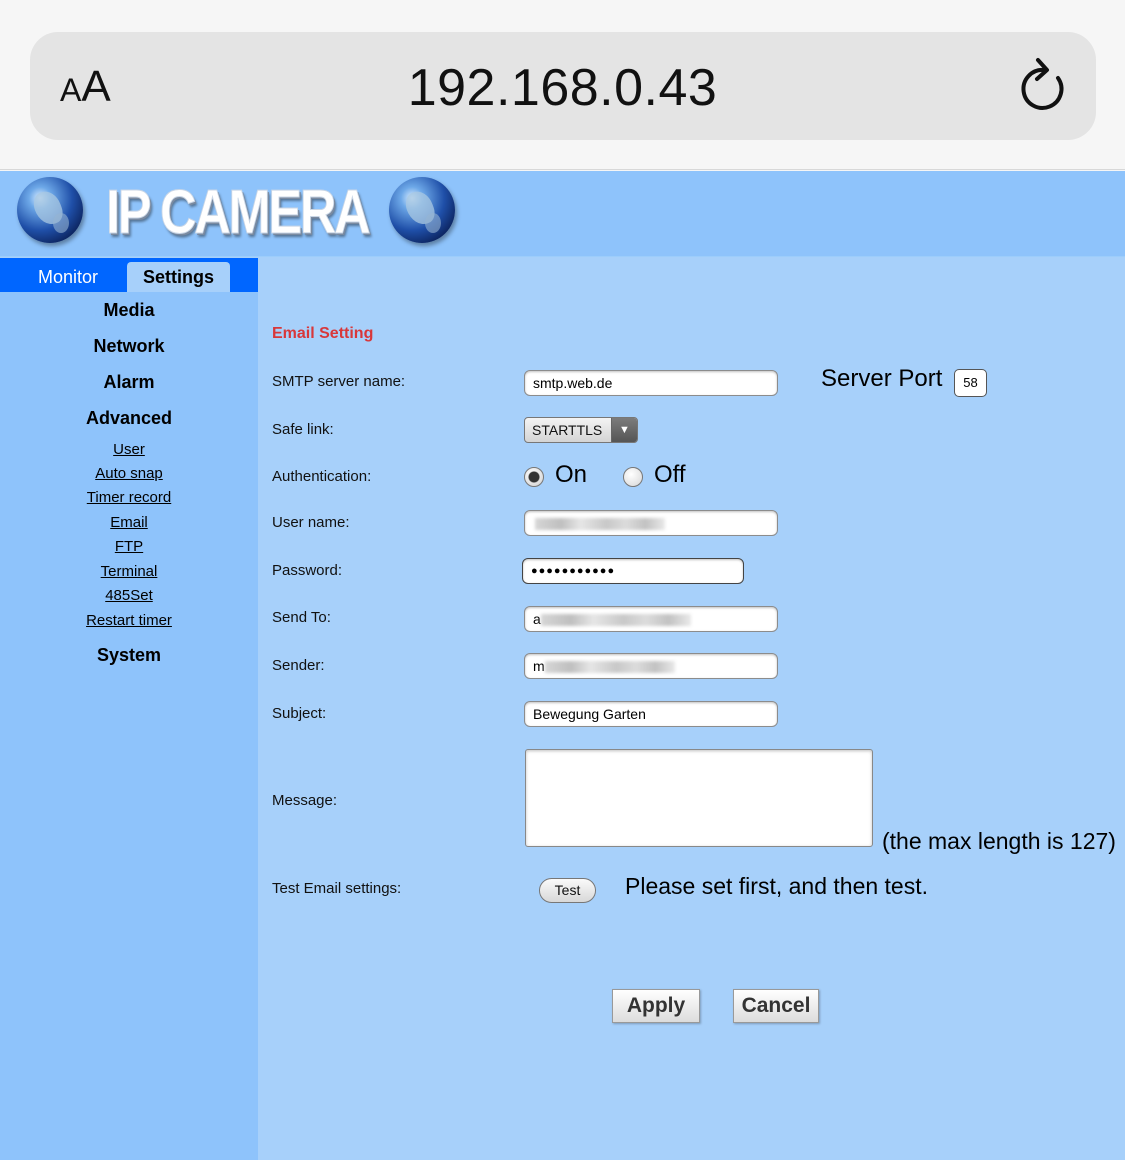  Describe the element at coordinates (339, 381) in the screenshot. I see `smtp-label: SMTP server name:` at that location.